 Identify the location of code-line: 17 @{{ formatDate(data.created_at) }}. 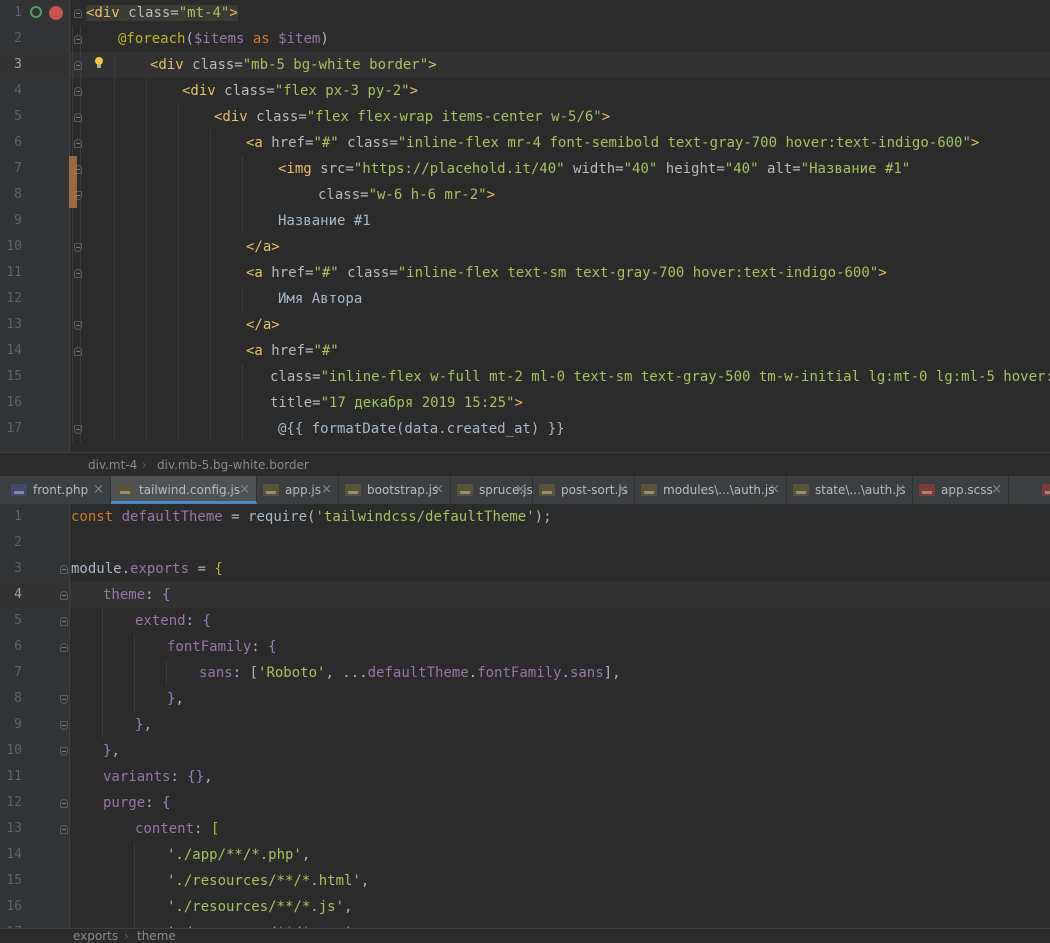
(525, 429).